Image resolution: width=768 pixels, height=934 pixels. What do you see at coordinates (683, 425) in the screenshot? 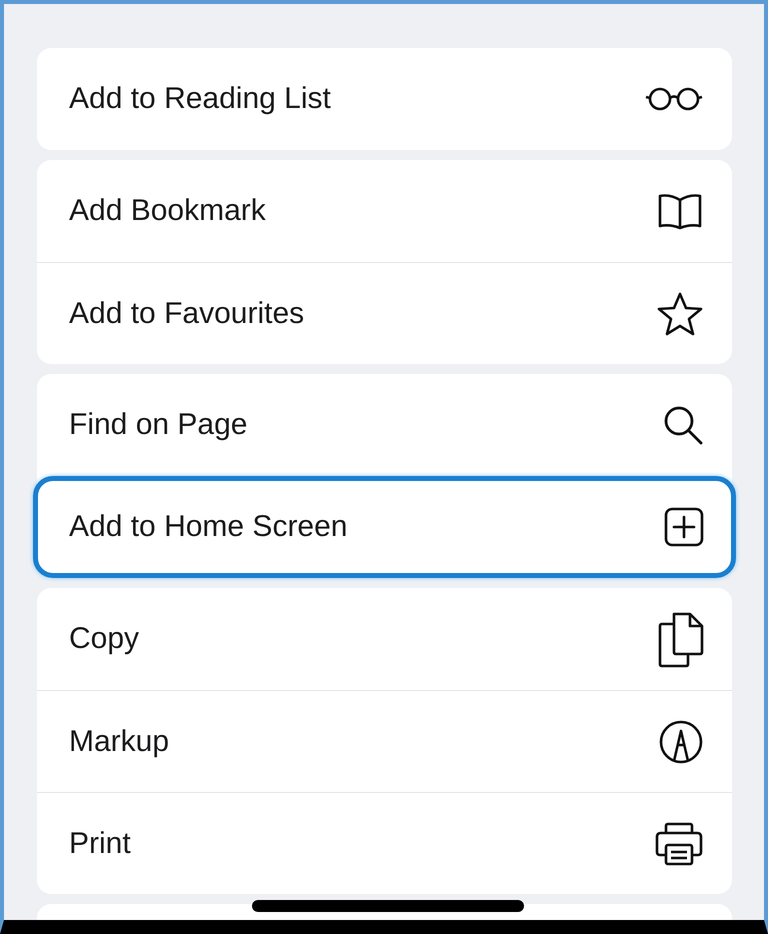
I see `search-icon` at bounding box center [683, 425].